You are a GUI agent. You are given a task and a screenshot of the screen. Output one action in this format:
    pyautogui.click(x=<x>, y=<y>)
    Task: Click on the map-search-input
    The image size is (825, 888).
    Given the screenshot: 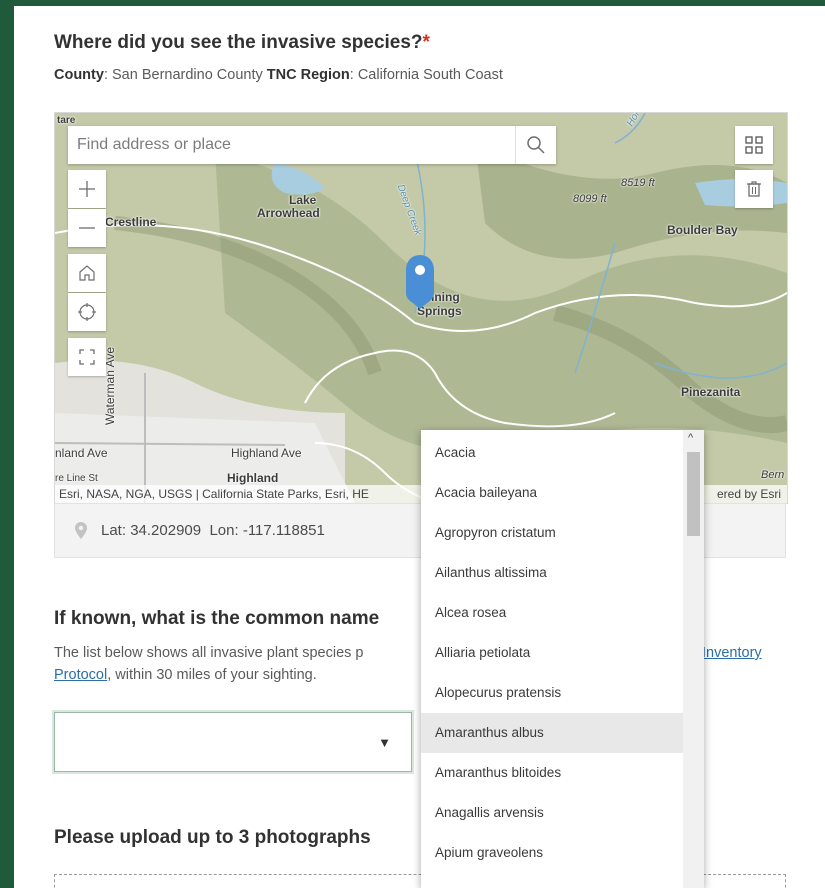 What is the action you would take?
    pyautogui.click(x=291, y=145)
    